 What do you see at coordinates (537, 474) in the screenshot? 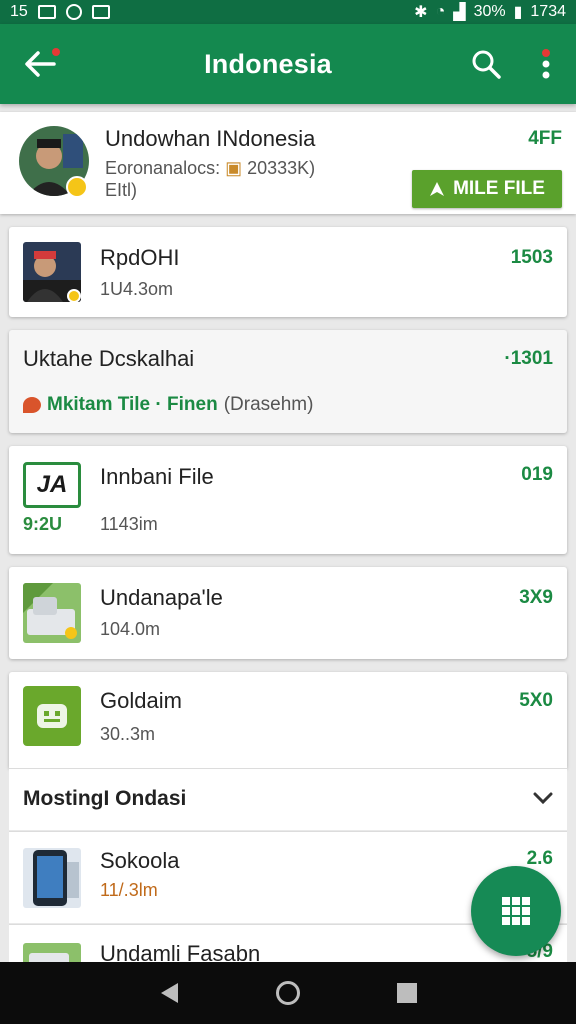
I see `item-count: 019` at bounding box center [537, 474].